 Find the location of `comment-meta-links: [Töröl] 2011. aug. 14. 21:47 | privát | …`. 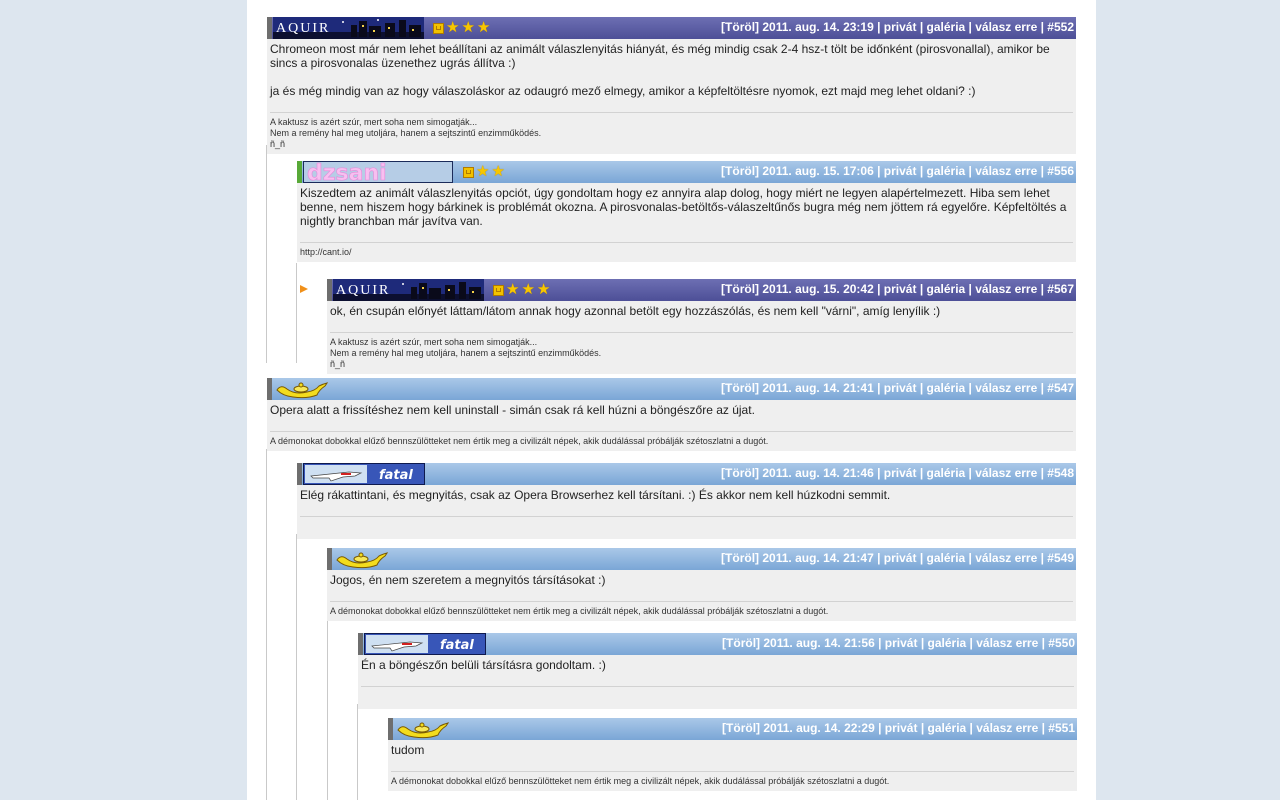

comment-meta-links: [Töröl] 2011. aug. 14. 21:47 | privát | … is located at coordinates (897, 558).